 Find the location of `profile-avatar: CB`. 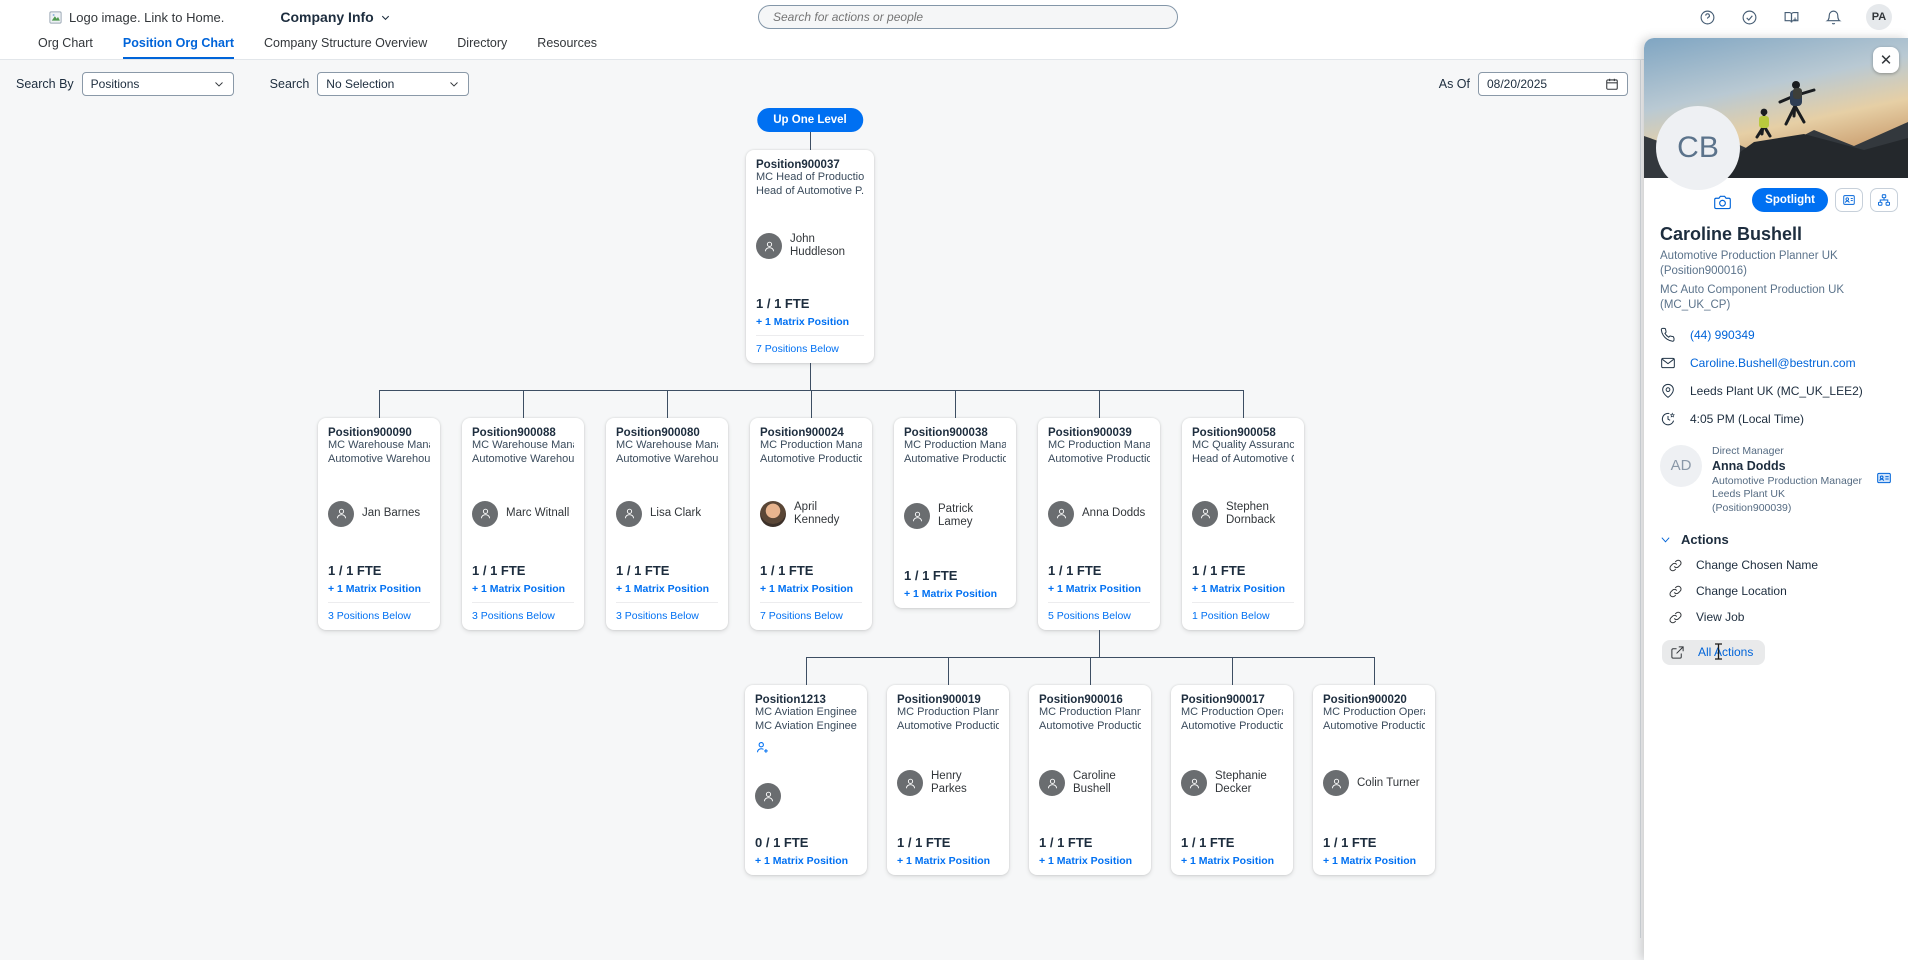

profile-avatar: CB is located at coordinates (1698, 148).